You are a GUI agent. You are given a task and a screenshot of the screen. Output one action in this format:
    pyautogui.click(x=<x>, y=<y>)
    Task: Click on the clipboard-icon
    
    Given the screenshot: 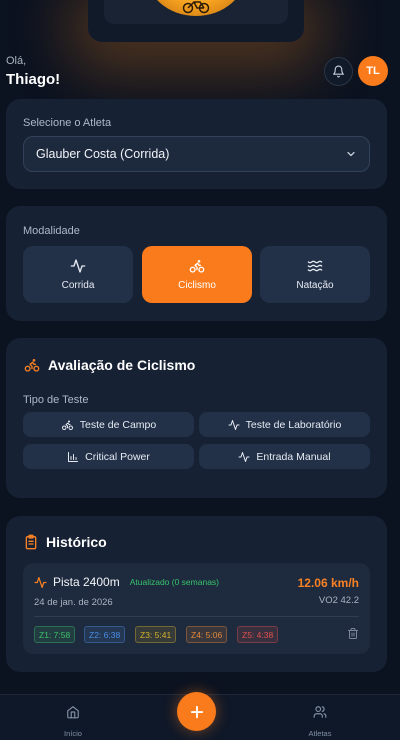 What is the action you would take?
    pyautogui.click(x=31, y=542)
    